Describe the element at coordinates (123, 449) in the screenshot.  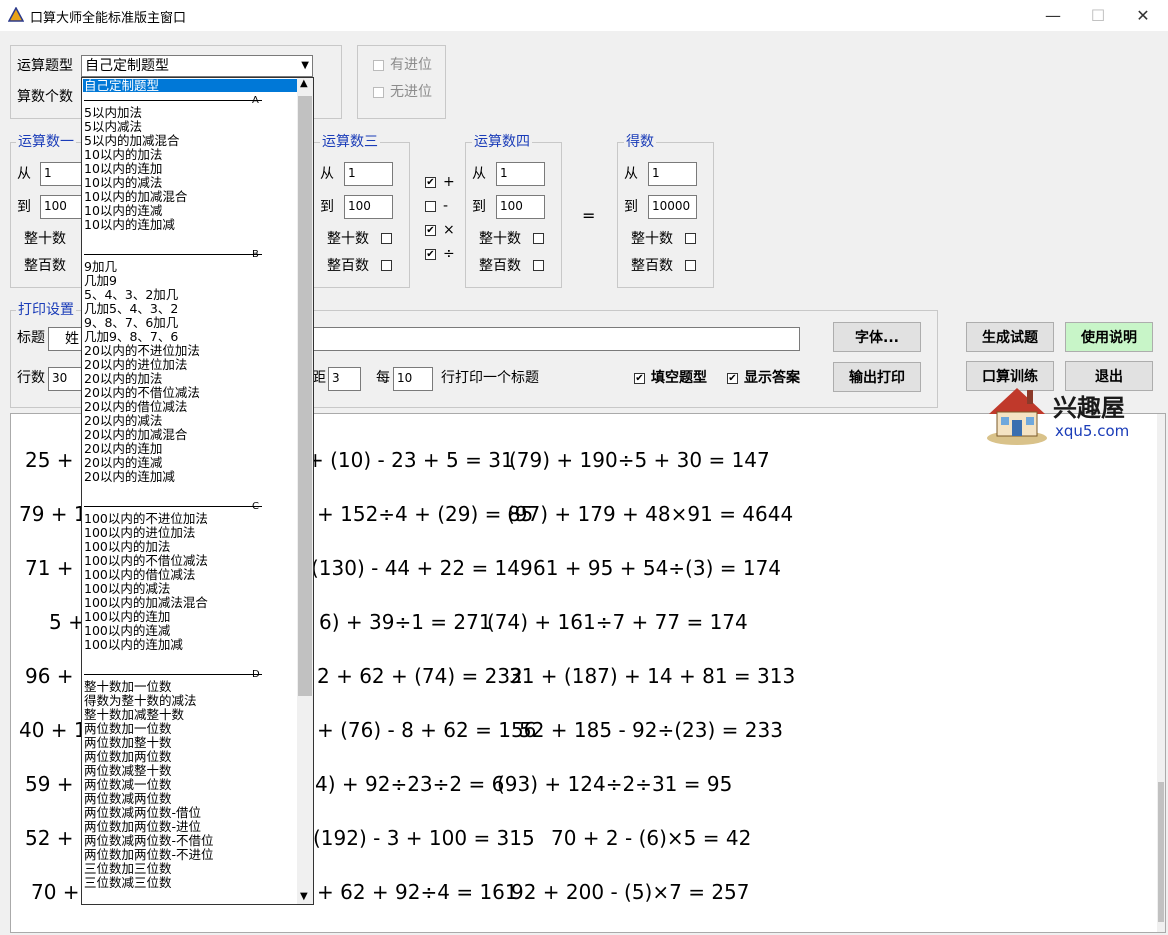
I see `dropdown-item: 20以内的连加` at that location.